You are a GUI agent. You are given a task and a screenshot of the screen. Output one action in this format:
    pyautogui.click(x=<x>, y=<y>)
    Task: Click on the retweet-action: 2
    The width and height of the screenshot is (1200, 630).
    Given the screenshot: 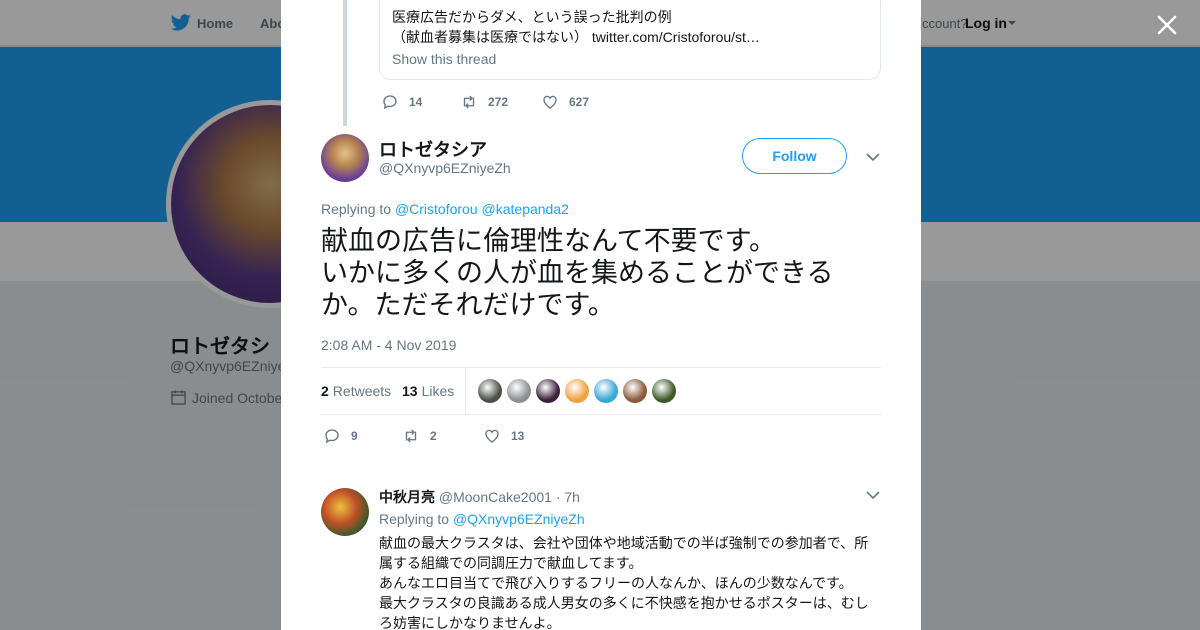 What is the action you would take?
    pyautogui.click(x=419, y=436)
    